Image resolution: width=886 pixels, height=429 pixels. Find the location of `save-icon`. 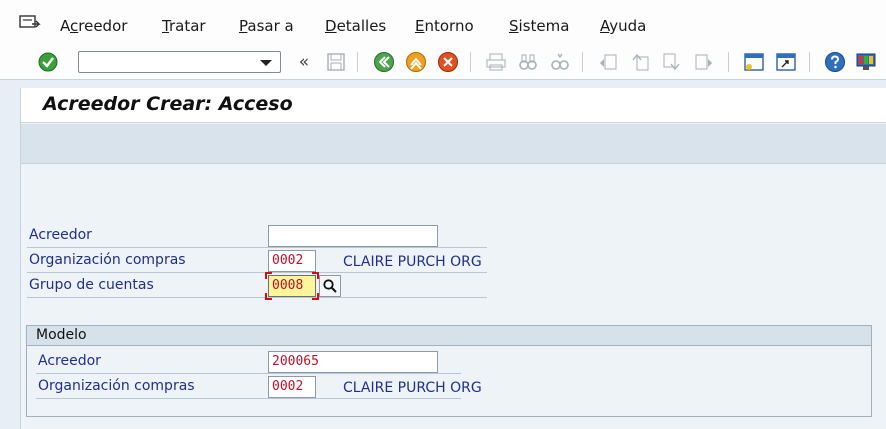

save-icon is located at coordinates (336, 62).